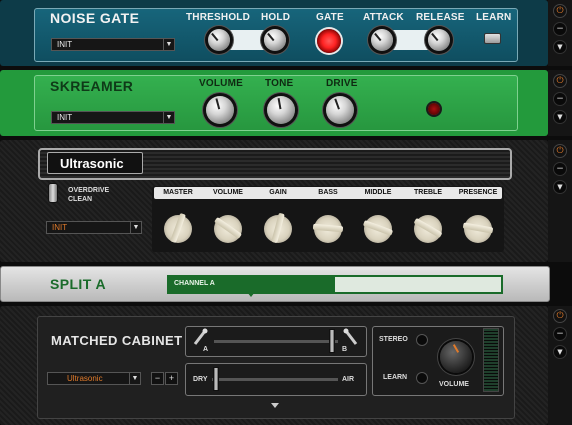  Describe the element at coordinates (113, 44) in the screenshot. I see `noise-gate-preset-dropdown: INIT ▼` at that location.